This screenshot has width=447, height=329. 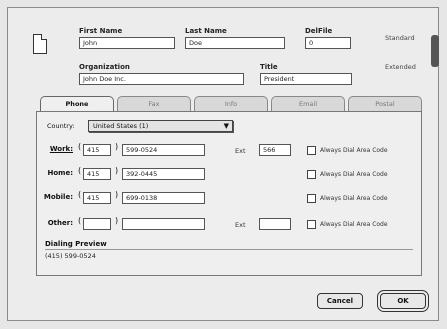 I want to click on chevron-down-icon: ▼, so click(x=226, y=126).